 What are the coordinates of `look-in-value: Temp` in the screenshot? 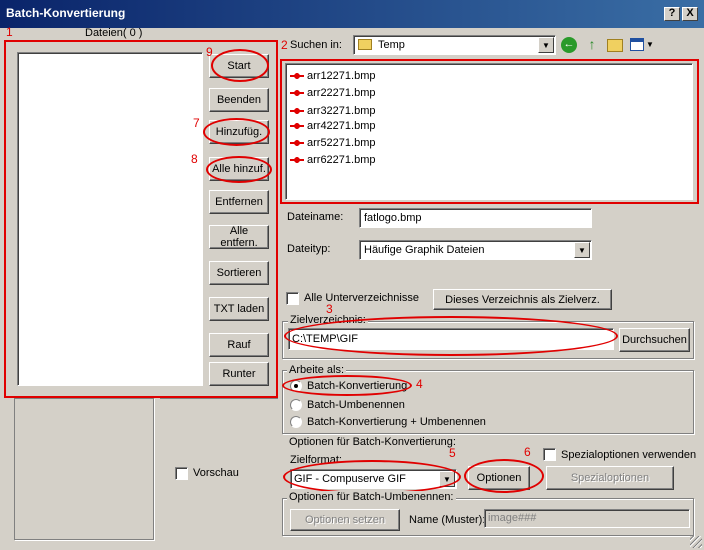 It's located at (391, 45).